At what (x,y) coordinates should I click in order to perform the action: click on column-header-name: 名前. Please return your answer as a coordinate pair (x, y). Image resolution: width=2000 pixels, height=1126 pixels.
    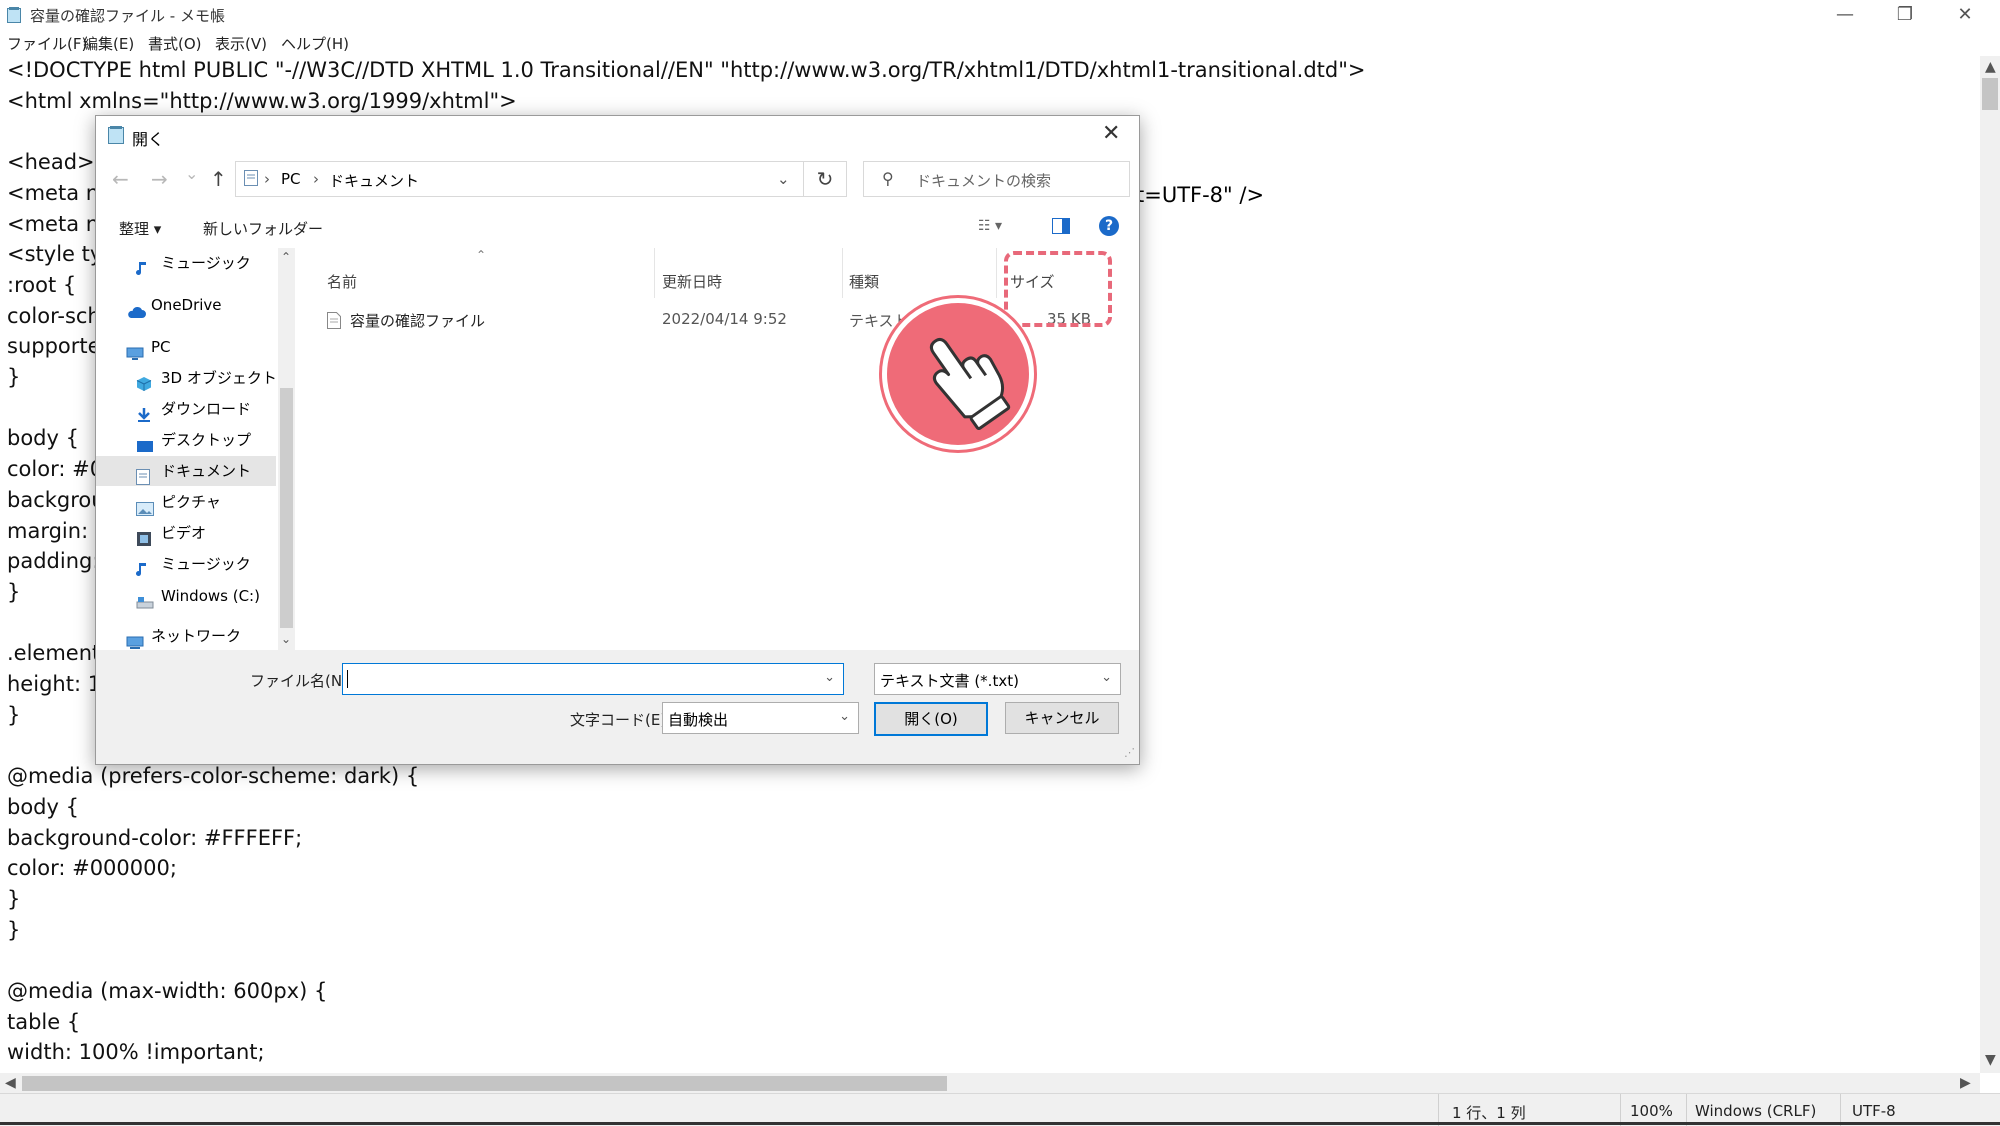
    Looking at the image, I should click on (342, 281).